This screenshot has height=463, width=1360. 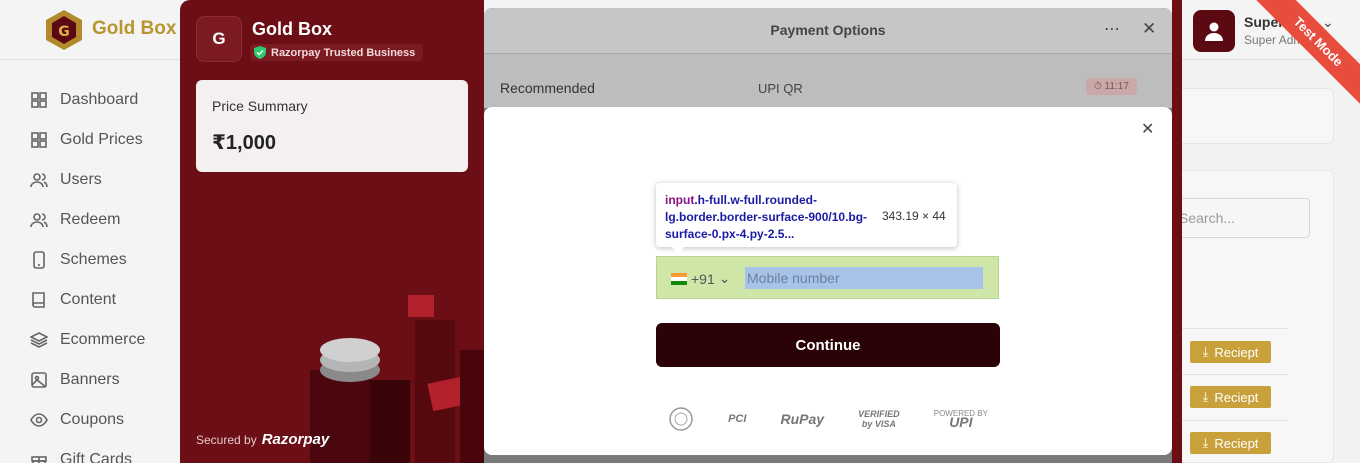 I want to click on sidebar-item-redeem: Redeem, so click(x=75, y=220).